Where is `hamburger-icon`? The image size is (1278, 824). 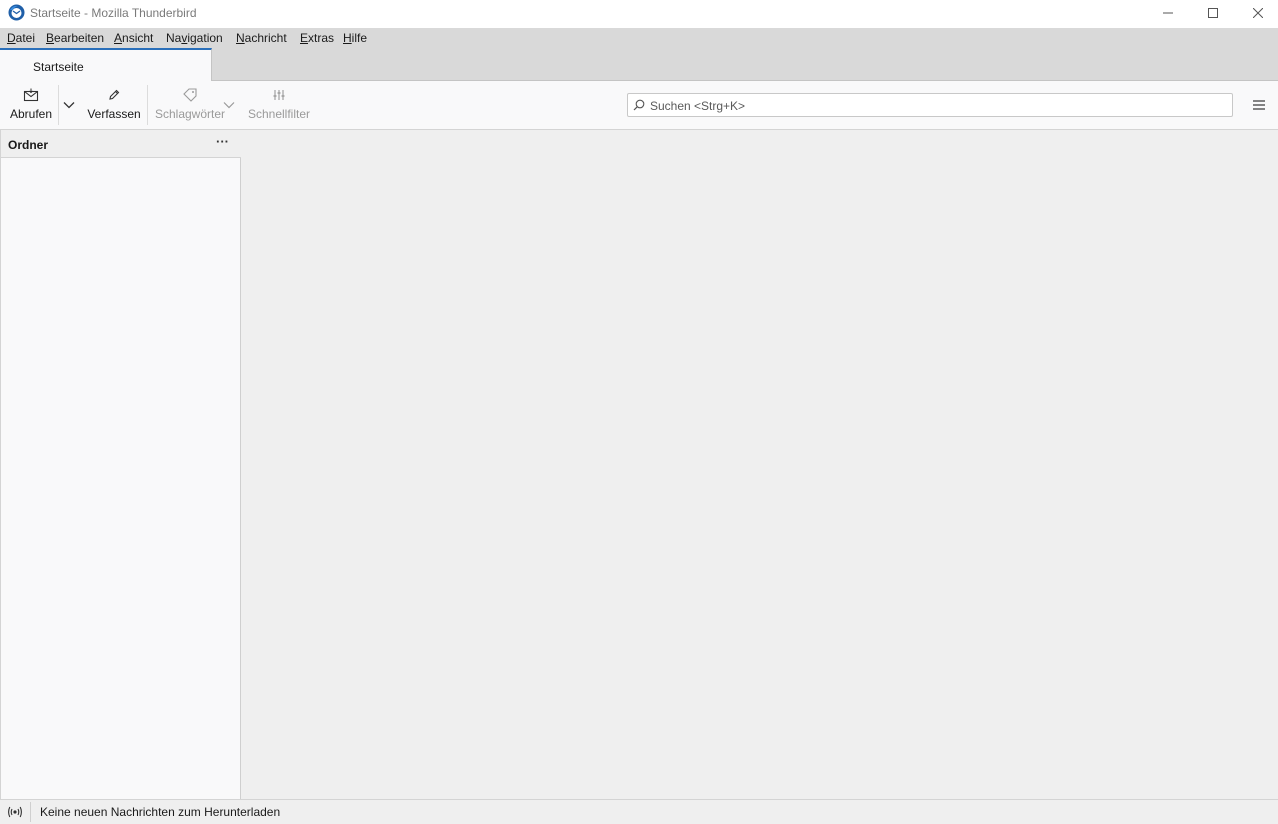 hamburger-icon is located at coordinates (1259, 105).